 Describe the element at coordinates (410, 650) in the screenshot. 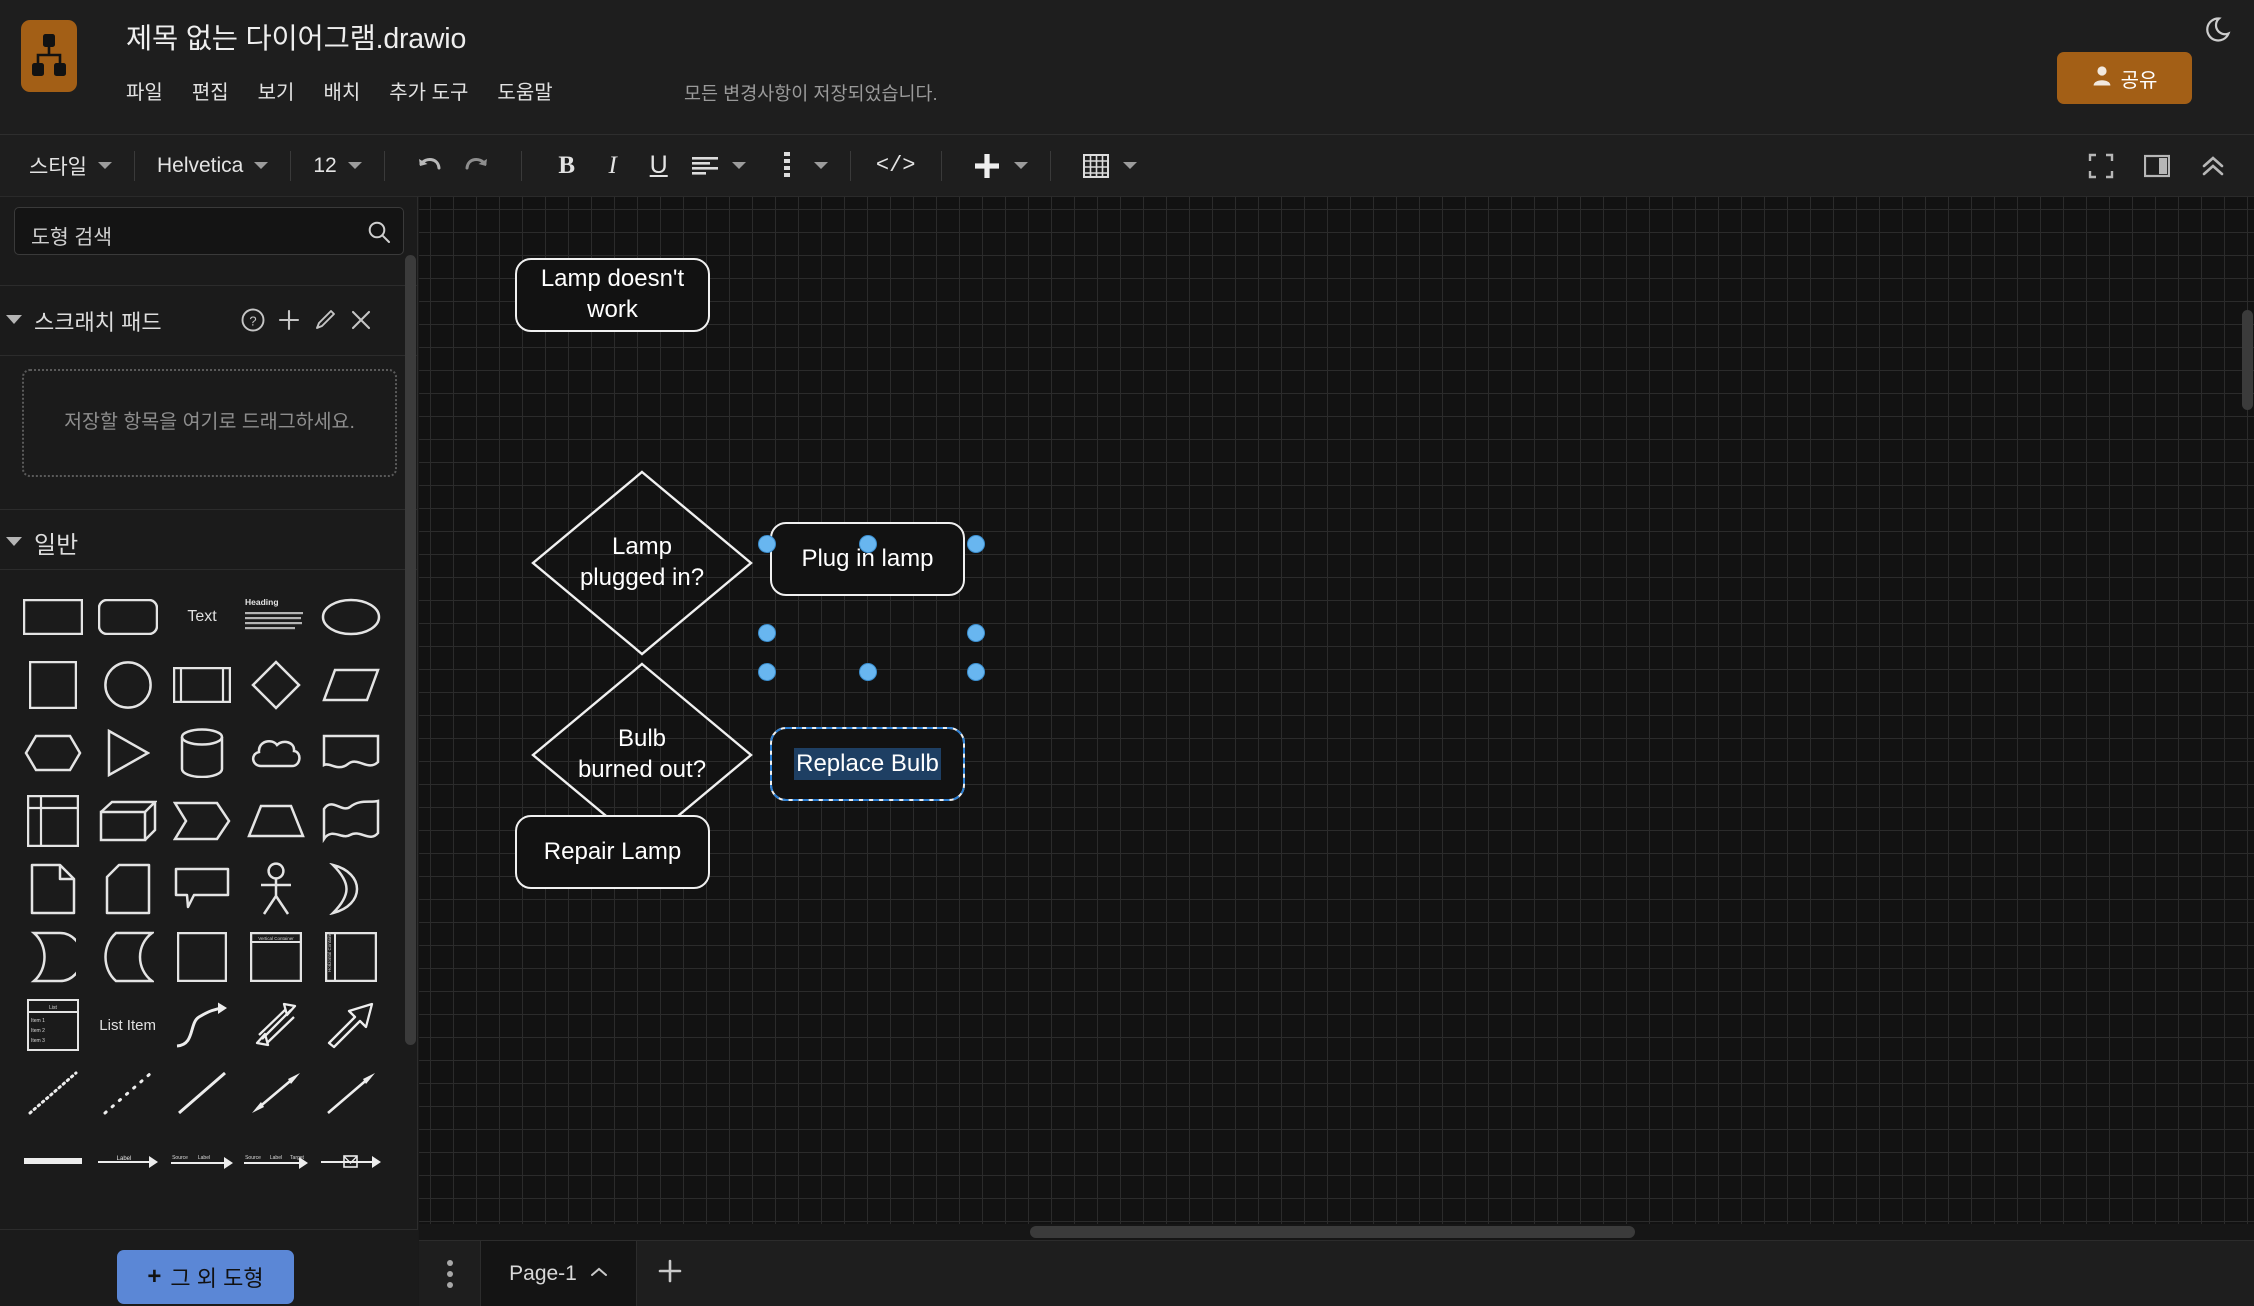

I see `sidebar-scrollbar-thumb` at that location.